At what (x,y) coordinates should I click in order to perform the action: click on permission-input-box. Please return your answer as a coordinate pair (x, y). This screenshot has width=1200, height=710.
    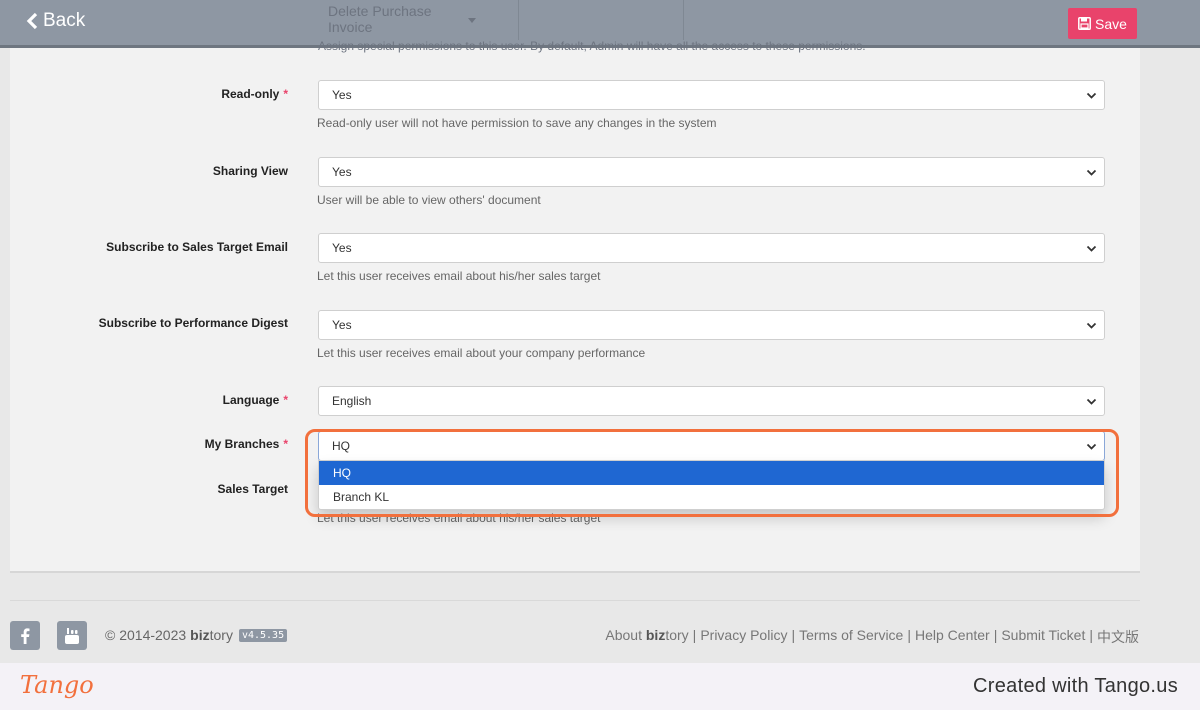
    Looking at the image, I should click on (601, 20).